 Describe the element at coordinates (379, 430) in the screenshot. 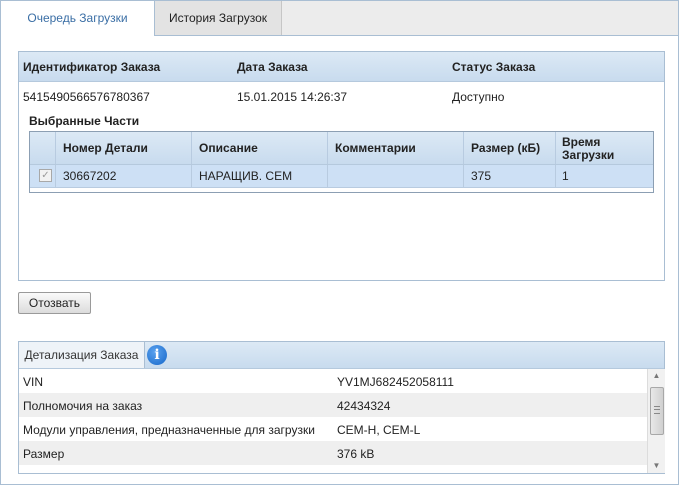

I see `detail-value-modules: CEM-H, CEM-L` at that location.